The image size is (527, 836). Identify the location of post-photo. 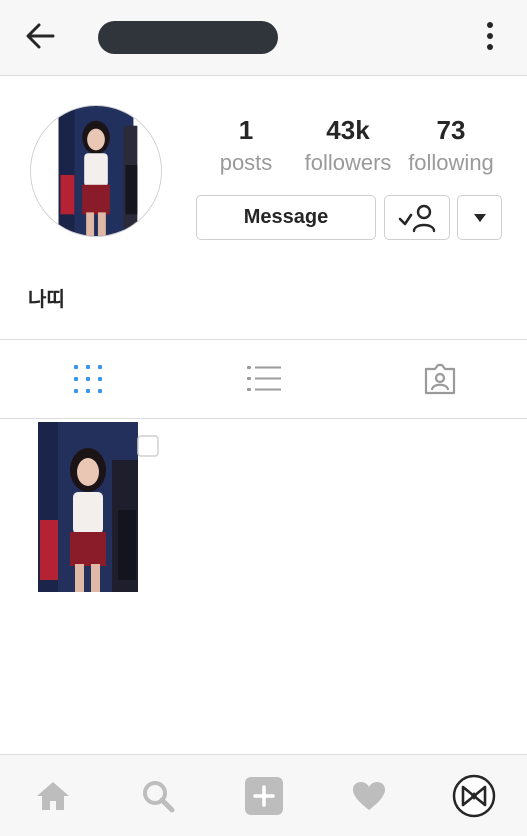
(87, 506).